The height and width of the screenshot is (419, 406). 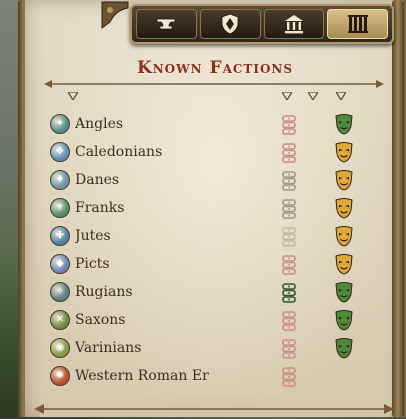 What do you see at coordinates (210, 124) in the screenshot?
I see `faction-row: ✦ Angles` at bounding box center [210, 124].